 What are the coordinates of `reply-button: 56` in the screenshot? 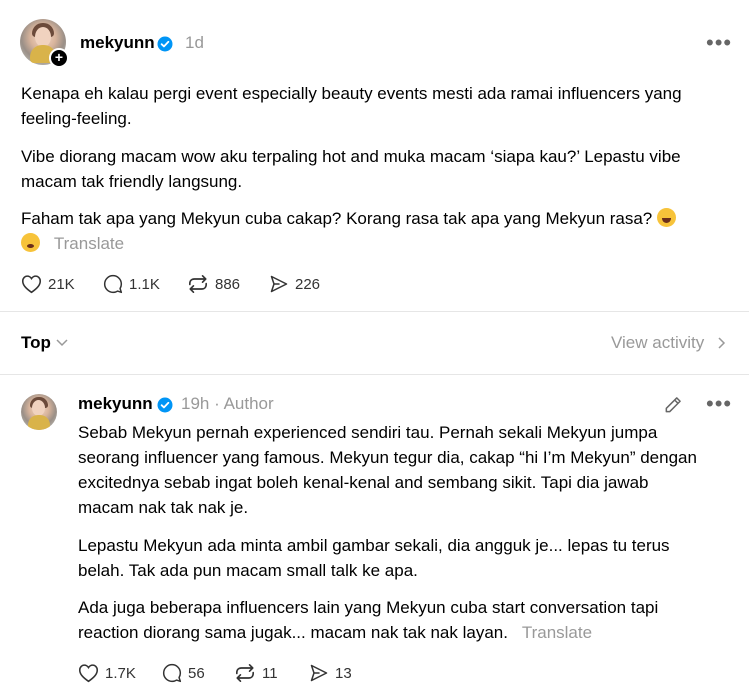 It's located at (198, 673).